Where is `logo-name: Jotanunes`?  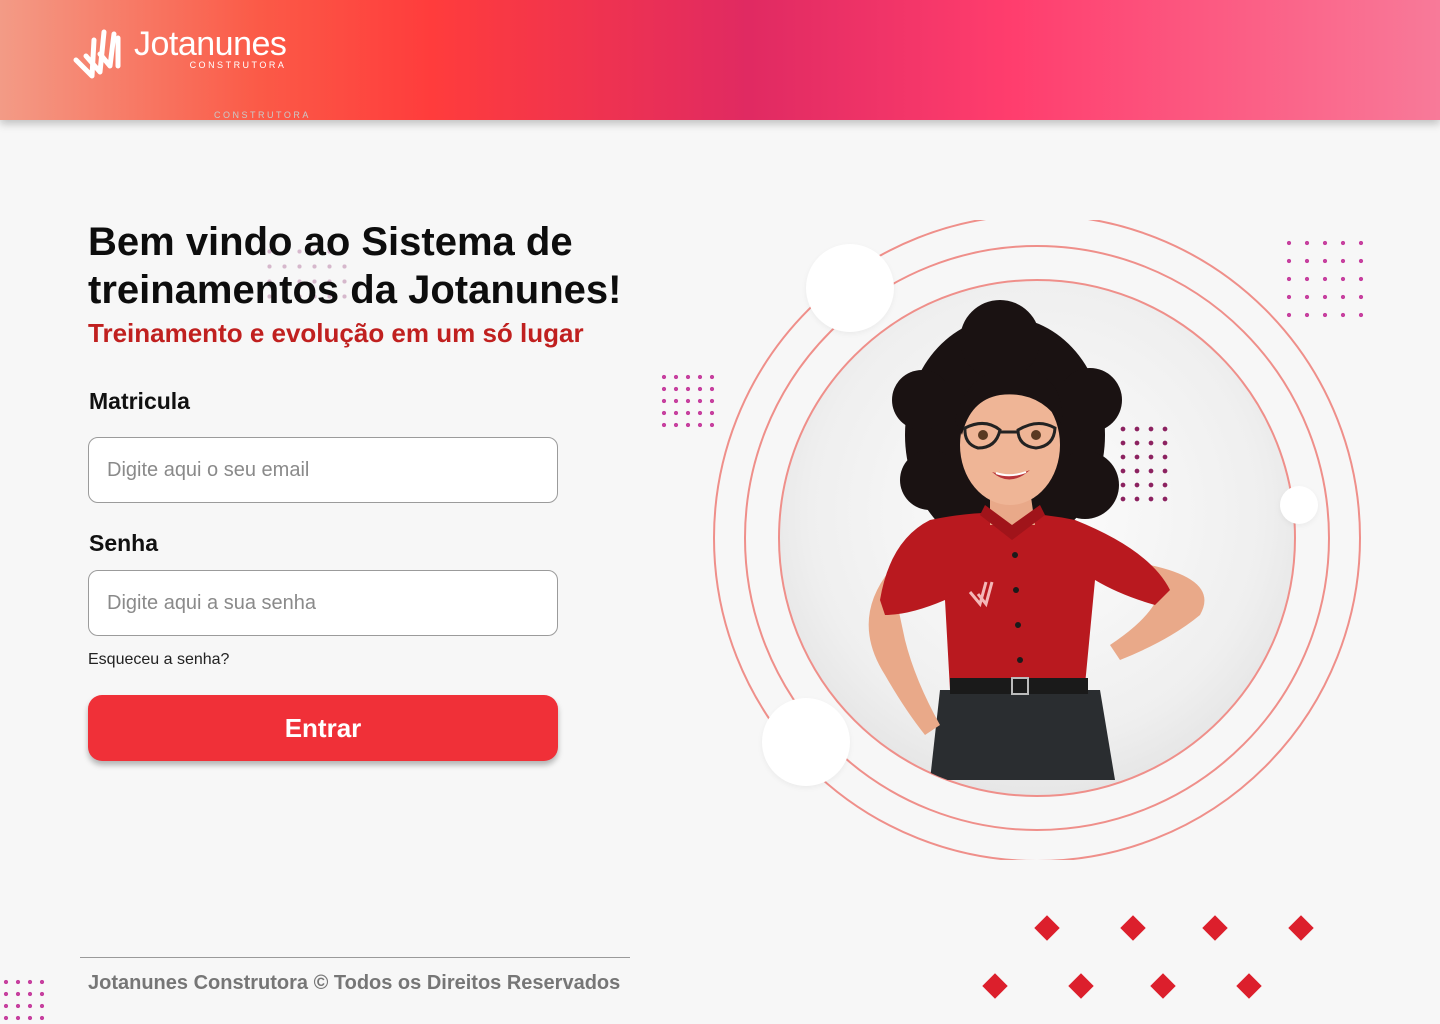 logo-name: Jotanunes is located at coordinates (210, 44).